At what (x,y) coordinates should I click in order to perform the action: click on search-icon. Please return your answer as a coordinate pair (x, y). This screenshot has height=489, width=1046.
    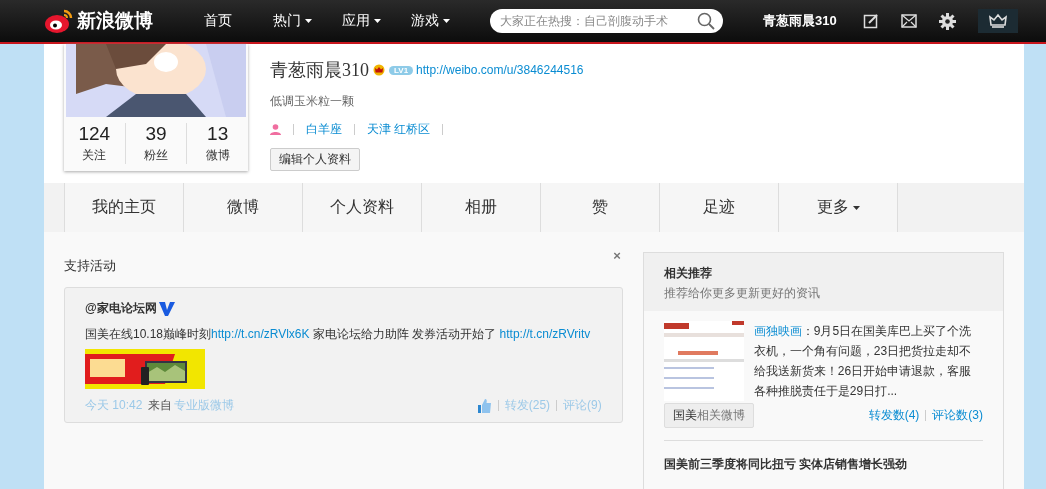
    Looking at the image, I should click on (706, 21).